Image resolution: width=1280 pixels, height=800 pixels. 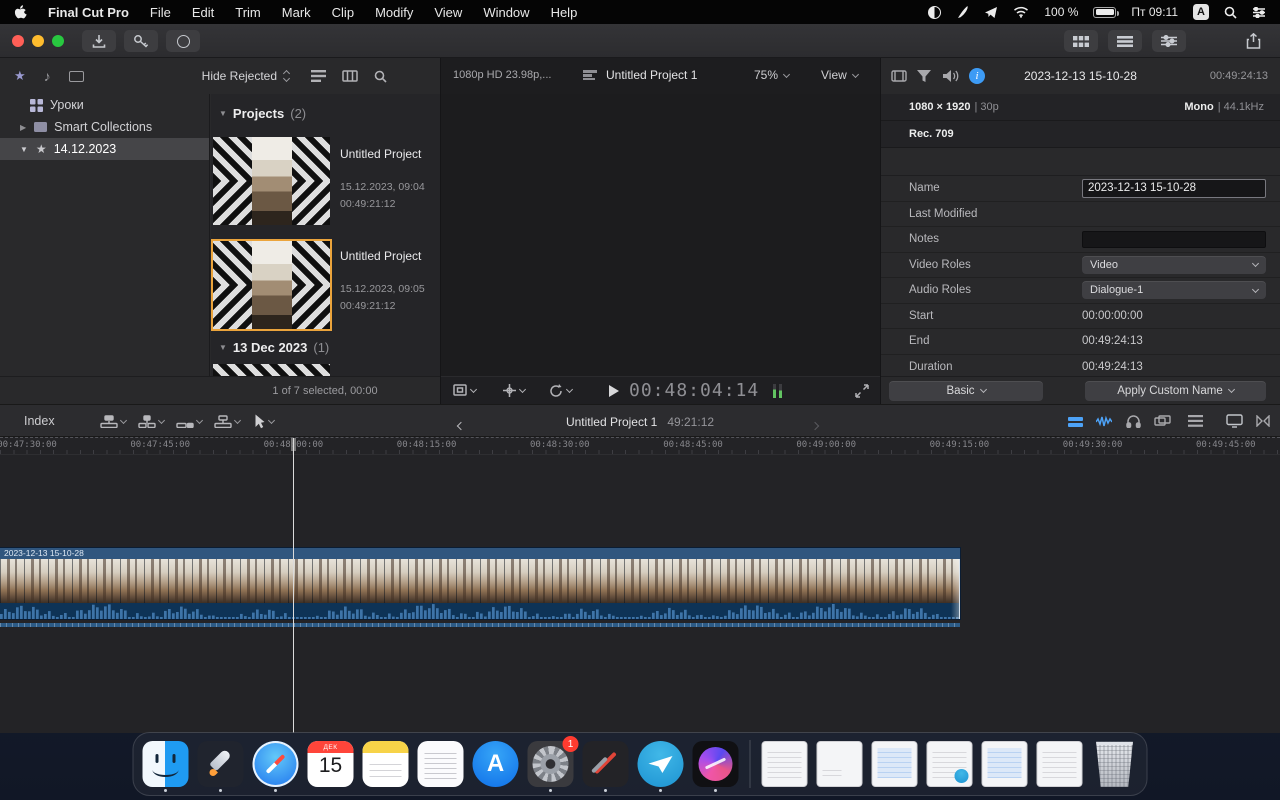 I want to click on menu-mark: Mark, so click(x=296, y=12).